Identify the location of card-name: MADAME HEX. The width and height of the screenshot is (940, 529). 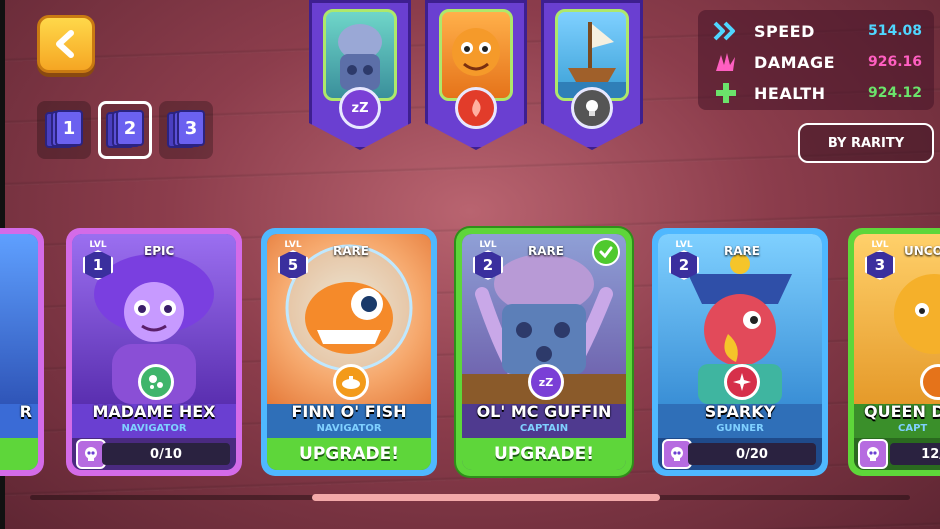
(154, 411).